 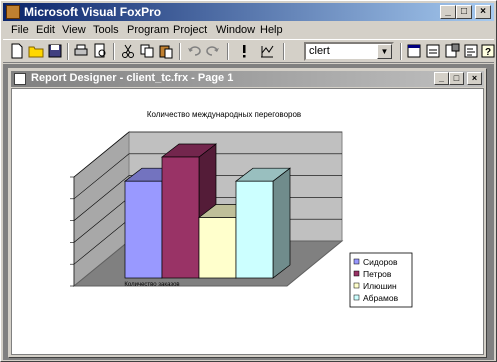 What do you see at coordinates (151, 285) in the screenshot?
I see `x-axis-label: Количество заказов` at bounding box center [151, 285].